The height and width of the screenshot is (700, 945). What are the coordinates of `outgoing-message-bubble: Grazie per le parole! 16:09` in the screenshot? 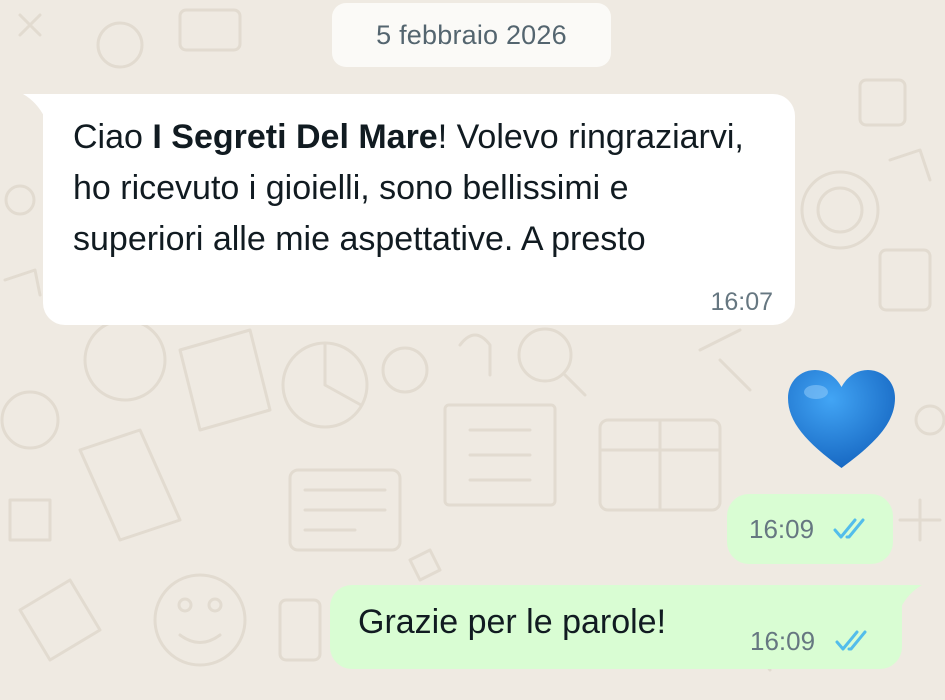 It's located at (626, 627).